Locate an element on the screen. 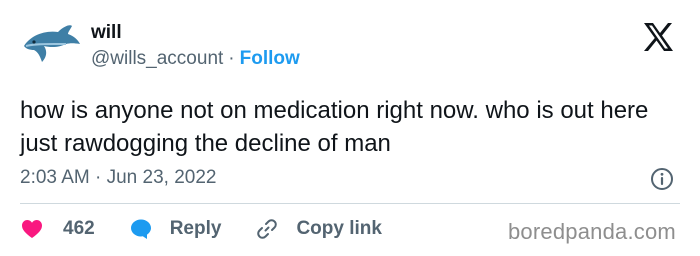 The width and height of the screenshot is (700, 256). follow-button: Follow is located at coordinates (270, 58).